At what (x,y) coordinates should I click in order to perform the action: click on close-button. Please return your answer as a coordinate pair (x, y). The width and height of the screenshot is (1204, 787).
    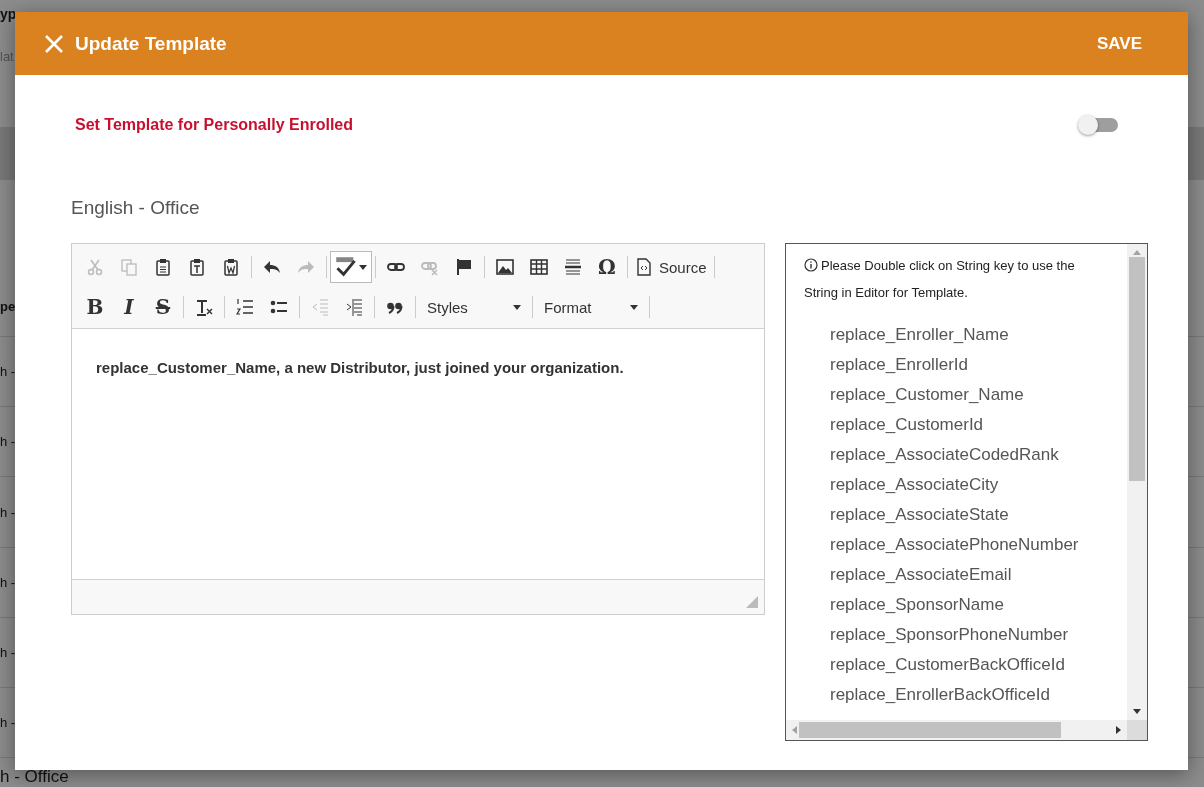
    Looking at the image, I should click on (54, 43).